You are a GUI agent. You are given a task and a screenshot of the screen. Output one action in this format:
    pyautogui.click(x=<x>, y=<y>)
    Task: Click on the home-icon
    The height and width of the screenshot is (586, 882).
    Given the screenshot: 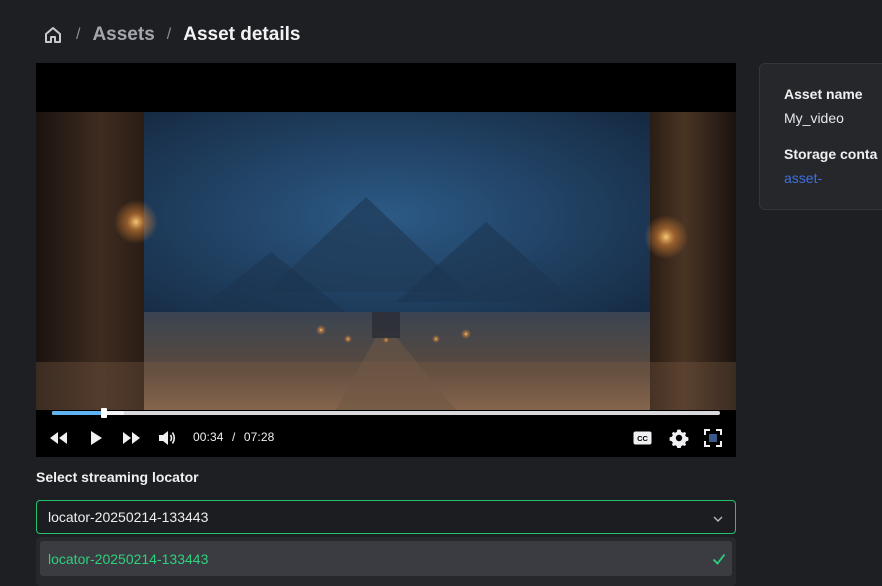 What is the action you would take?
    pyautogui.click(x=53, y=35)
    